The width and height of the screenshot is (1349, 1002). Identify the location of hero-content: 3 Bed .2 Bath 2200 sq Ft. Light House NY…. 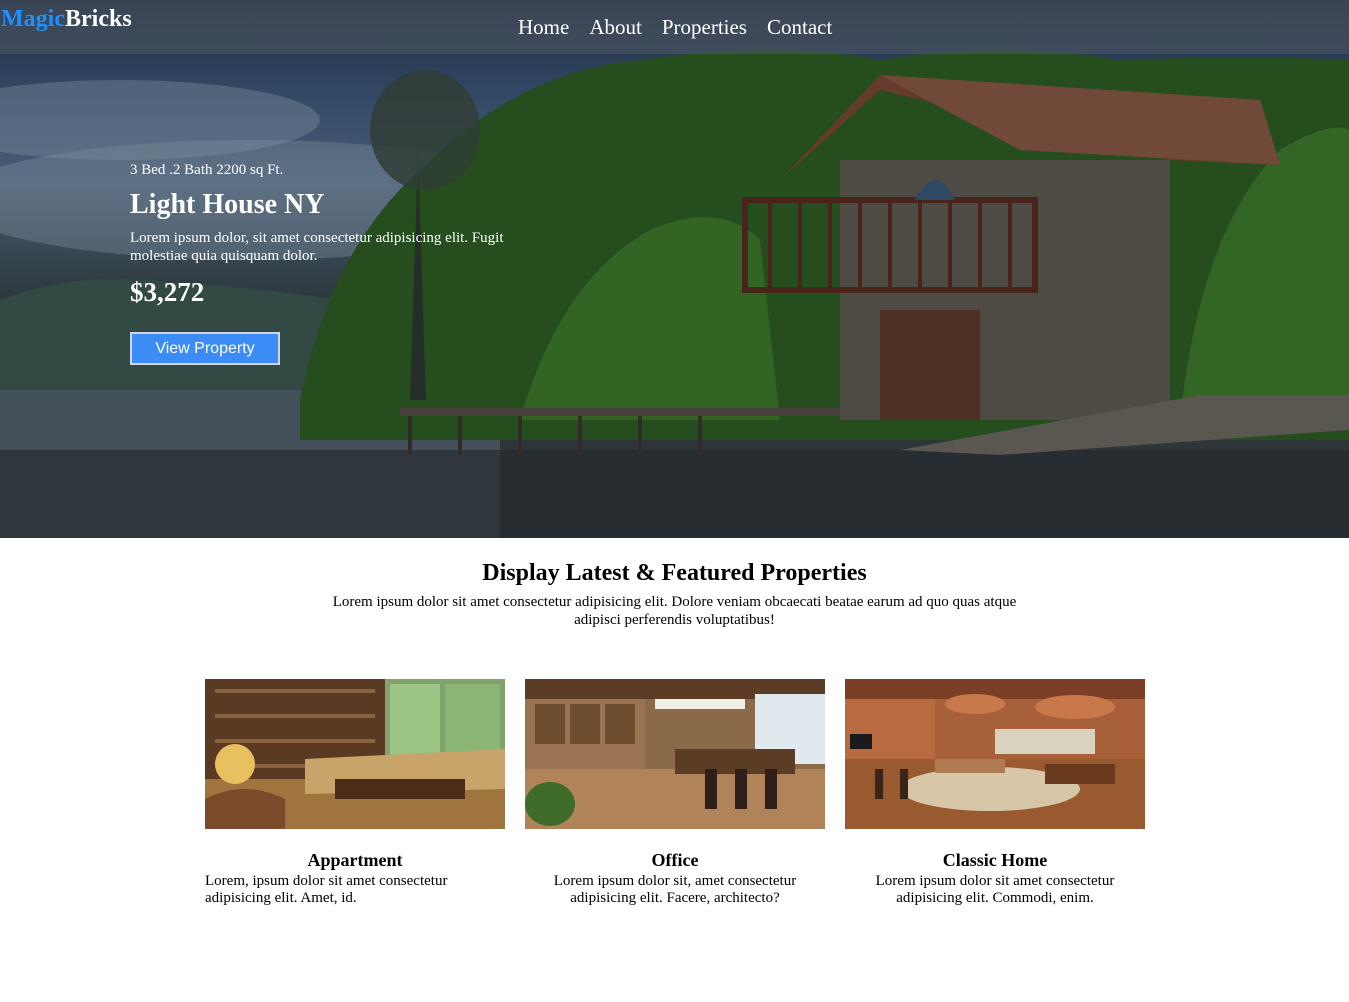
(320, 234).